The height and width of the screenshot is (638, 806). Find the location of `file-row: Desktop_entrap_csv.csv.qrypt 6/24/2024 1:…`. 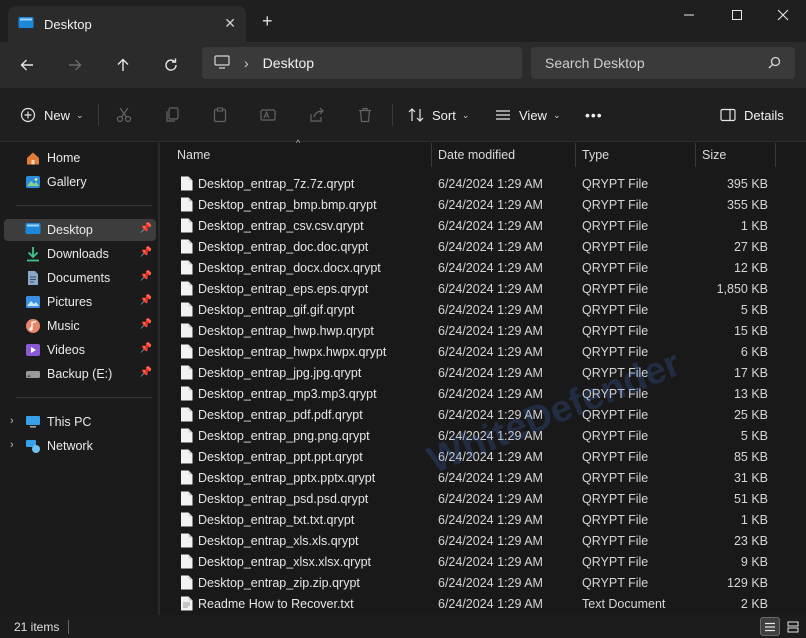

file-row: Desktop_entrap_csv.csv.qrypt 6/24/2024 1:… is located at coordinates (483, 225).